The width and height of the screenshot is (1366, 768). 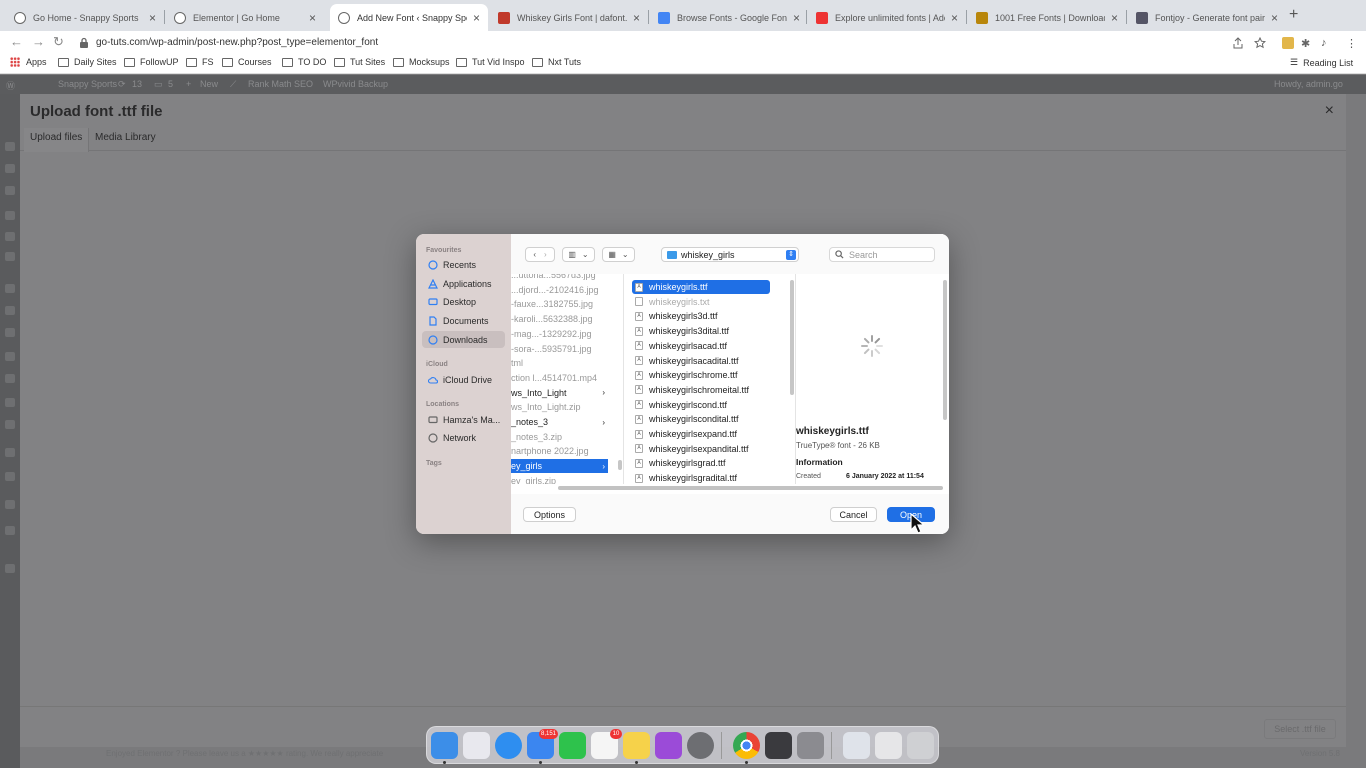 I want to click on bookmark-item: Tut Vid Inspo, so click(x=490, y=62).